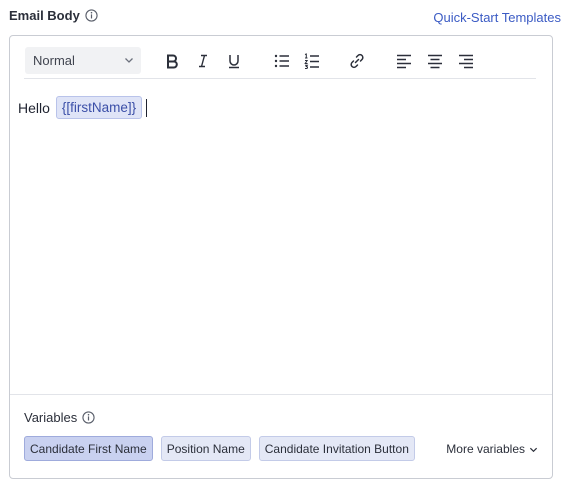 Image resolution: width=567 pixels, height=488 pixels. I want to click on more-variables-dropdown: More variables, so click(492, 449).